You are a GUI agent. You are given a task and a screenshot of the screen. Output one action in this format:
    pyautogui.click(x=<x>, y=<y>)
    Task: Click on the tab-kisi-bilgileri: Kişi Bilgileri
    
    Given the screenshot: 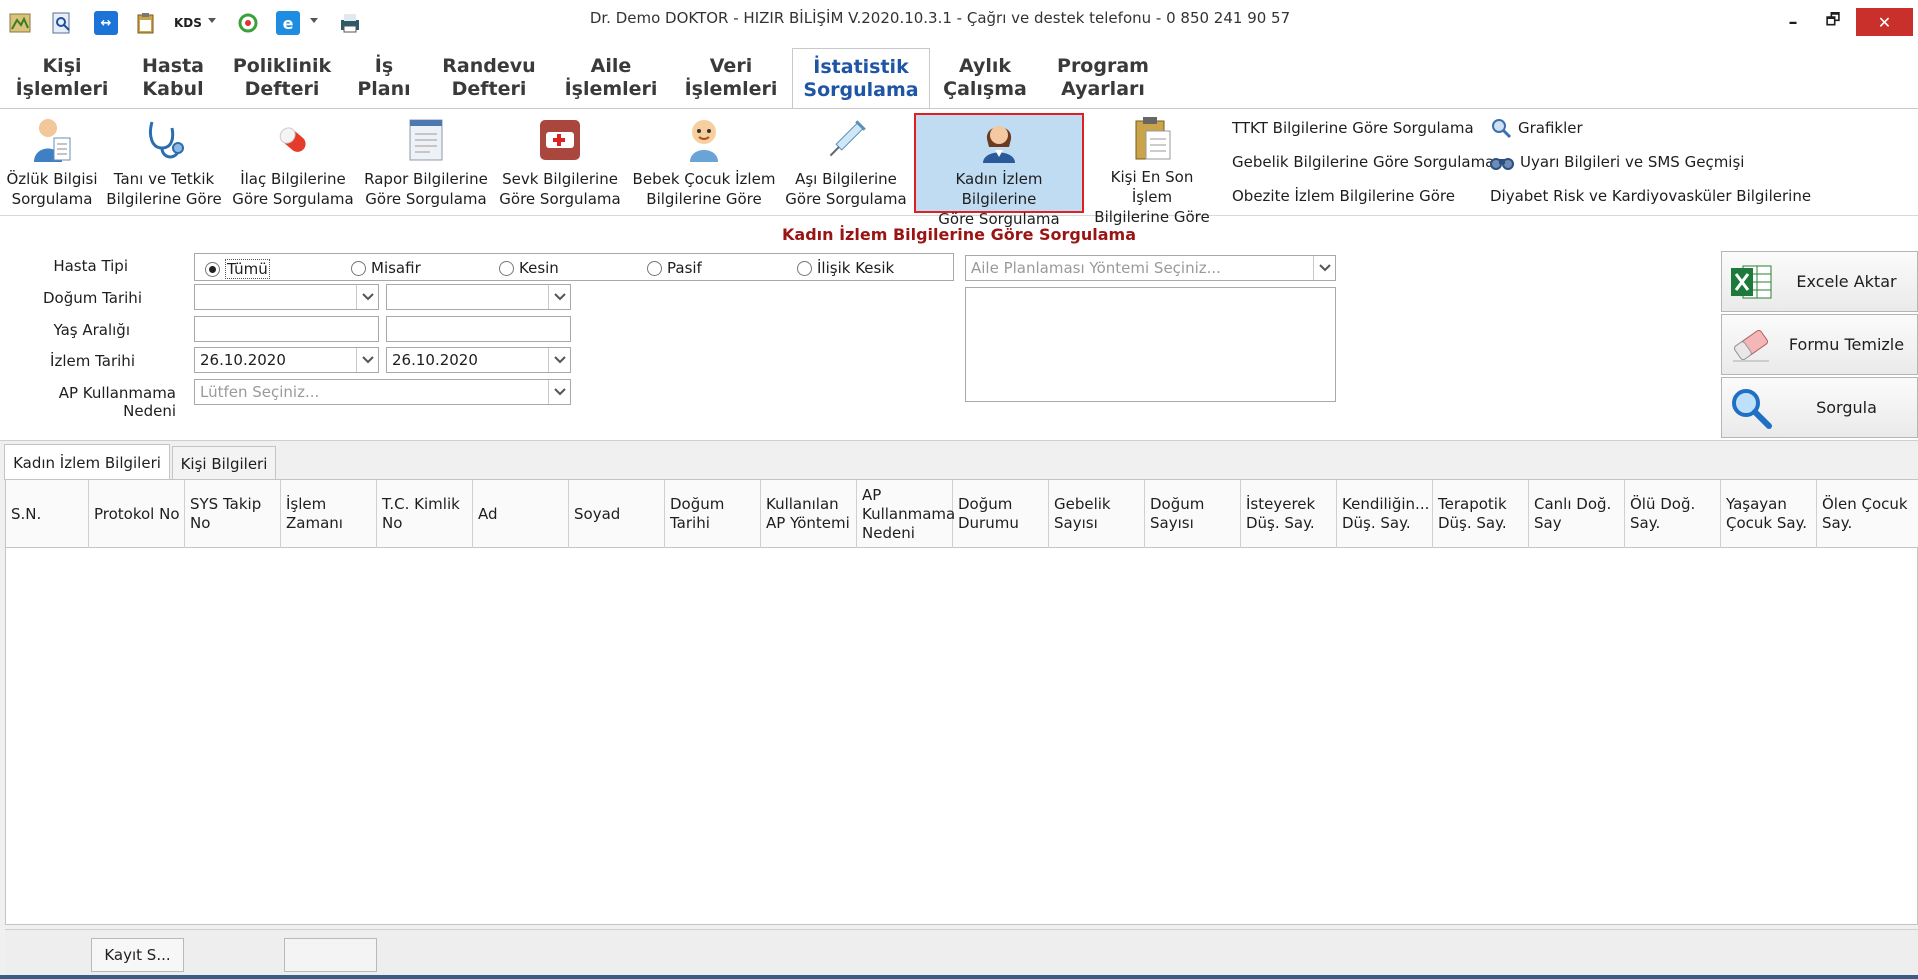 What is the action you would take?
    pyautogui.click(x=224, y=463)
    